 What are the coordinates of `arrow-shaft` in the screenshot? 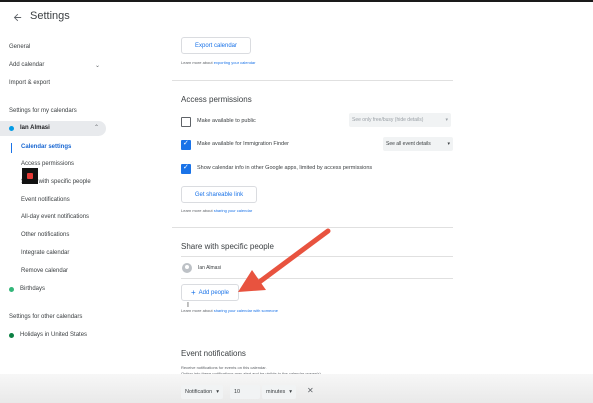 It's located at (293, 257).